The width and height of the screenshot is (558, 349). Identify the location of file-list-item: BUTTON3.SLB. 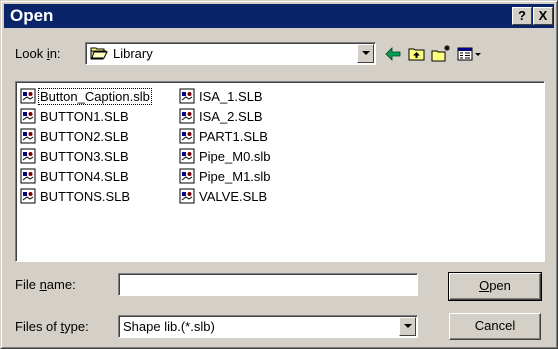
(75, 156).